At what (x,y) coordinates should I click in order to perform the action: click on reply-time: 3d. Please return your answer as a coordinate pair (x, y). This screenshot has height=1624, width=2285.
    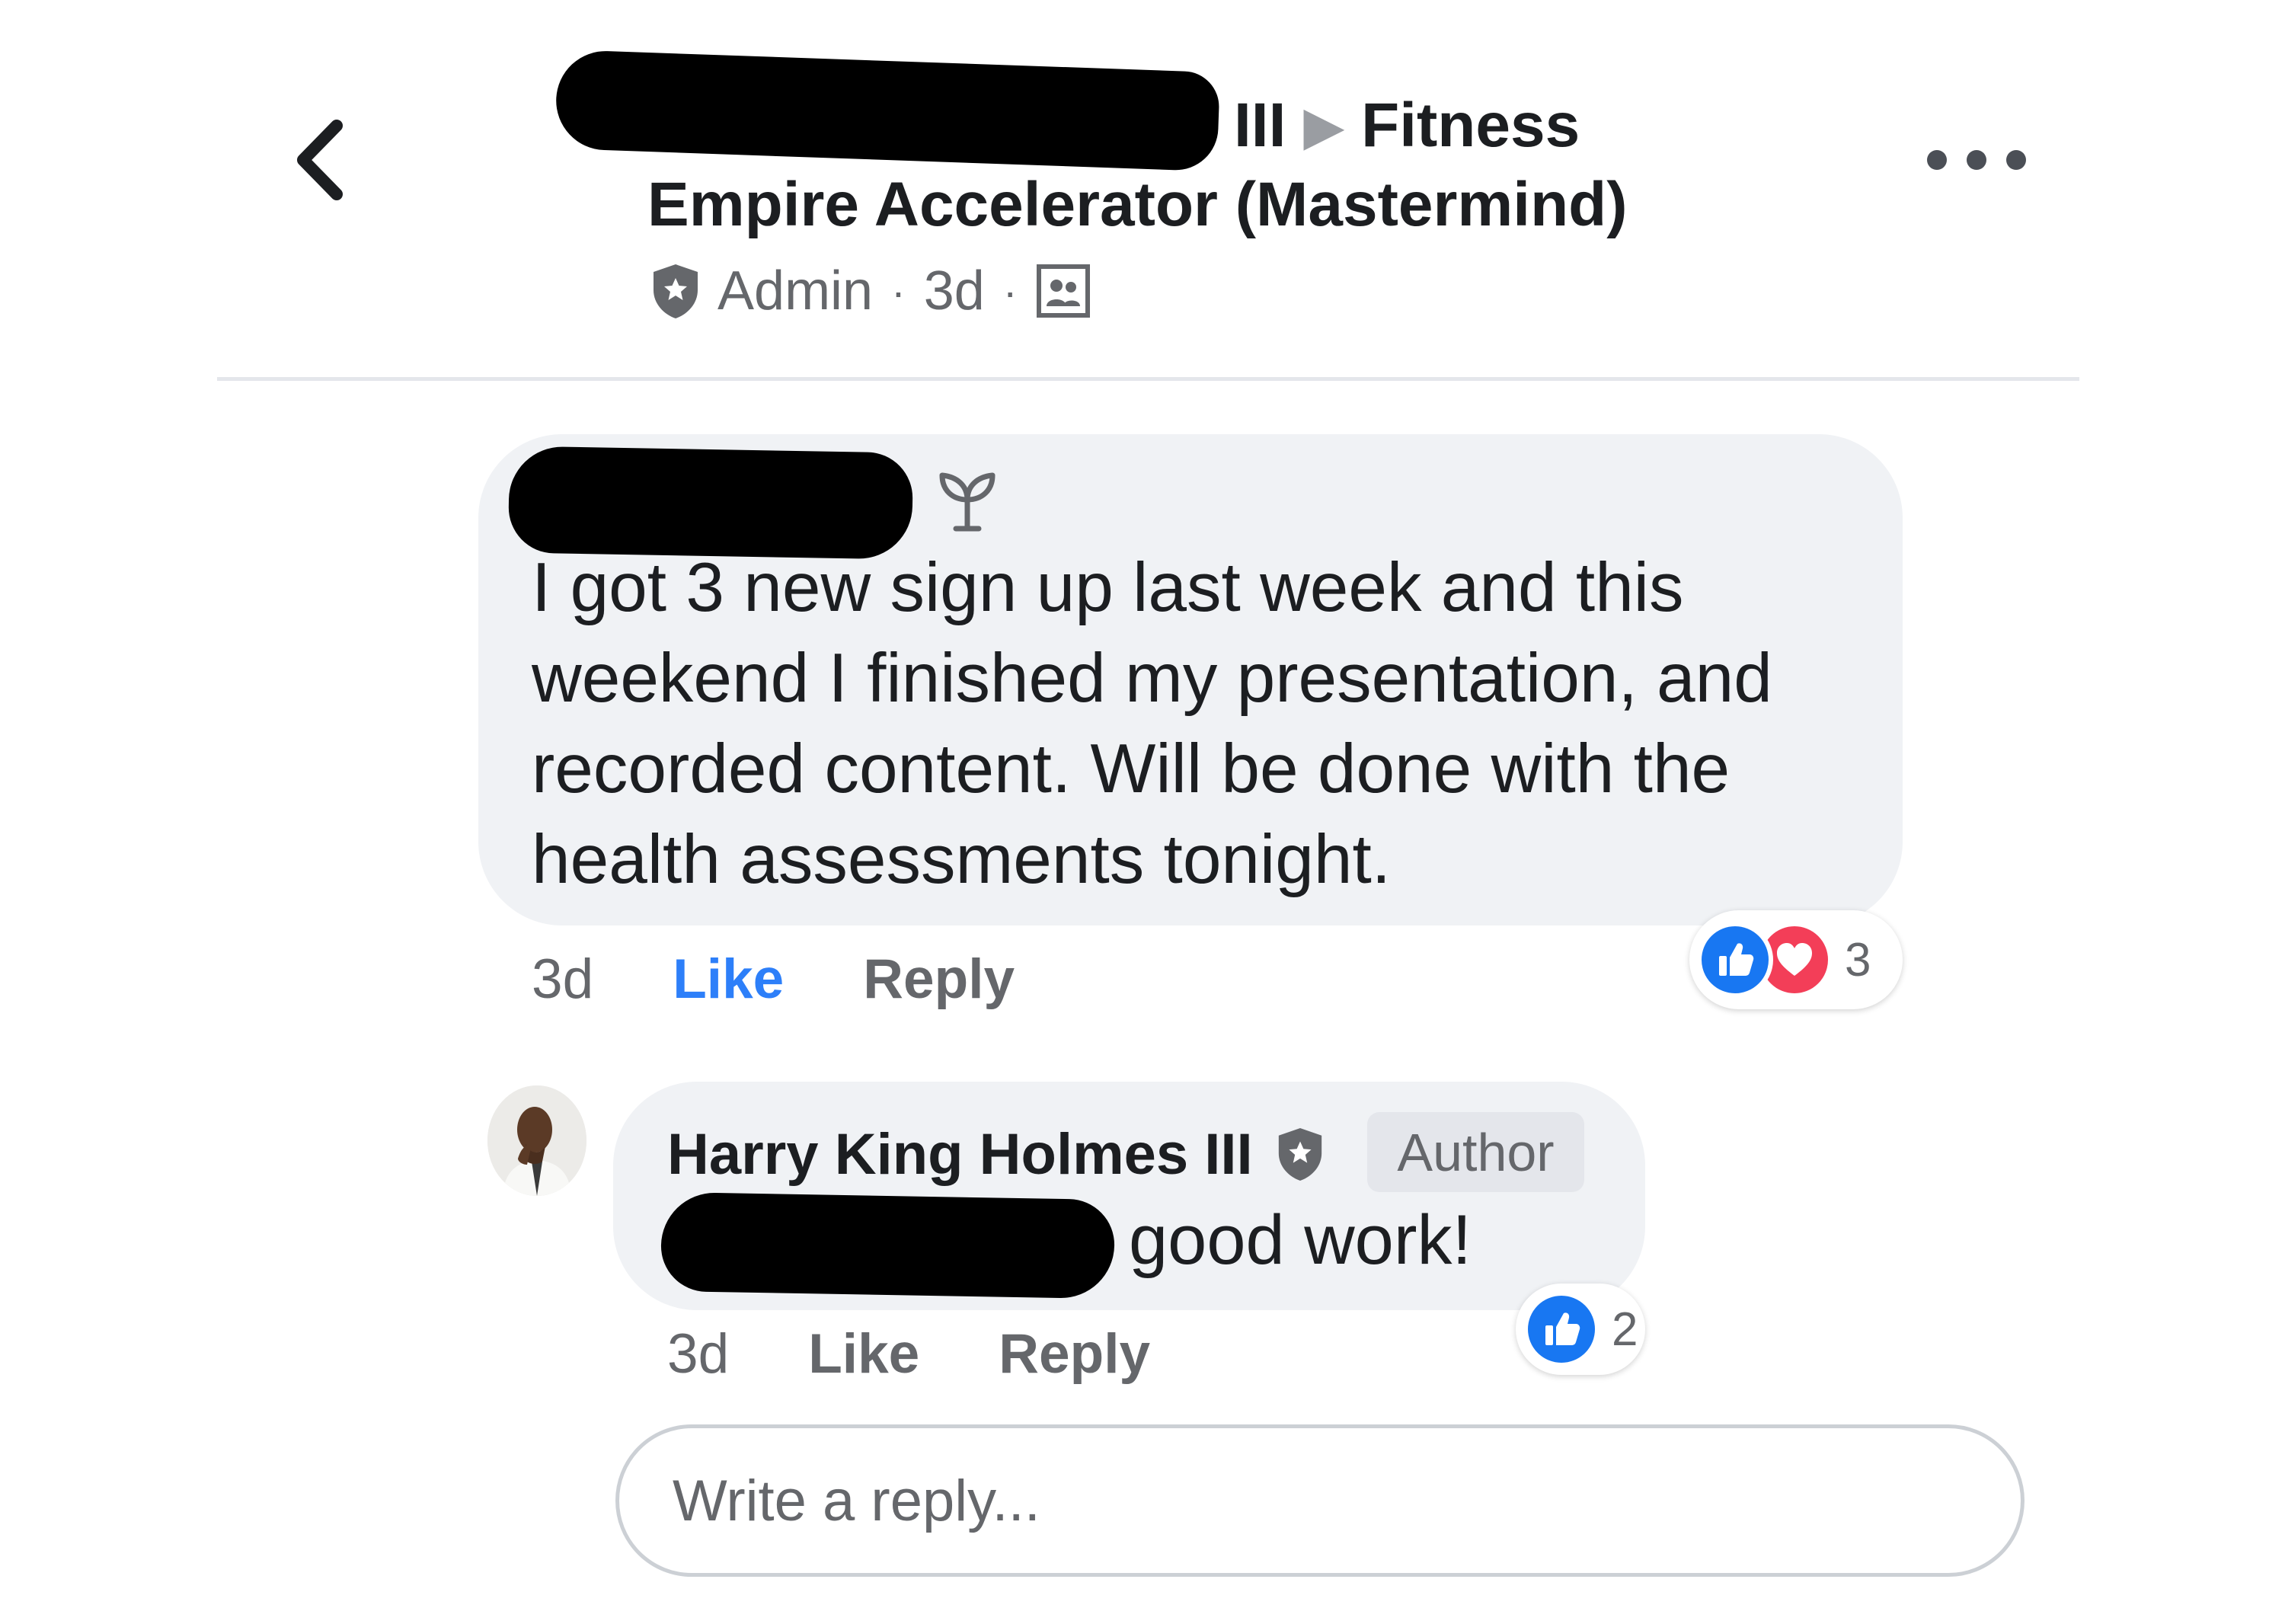
    Looking at the image, I should click on (698, 1354).